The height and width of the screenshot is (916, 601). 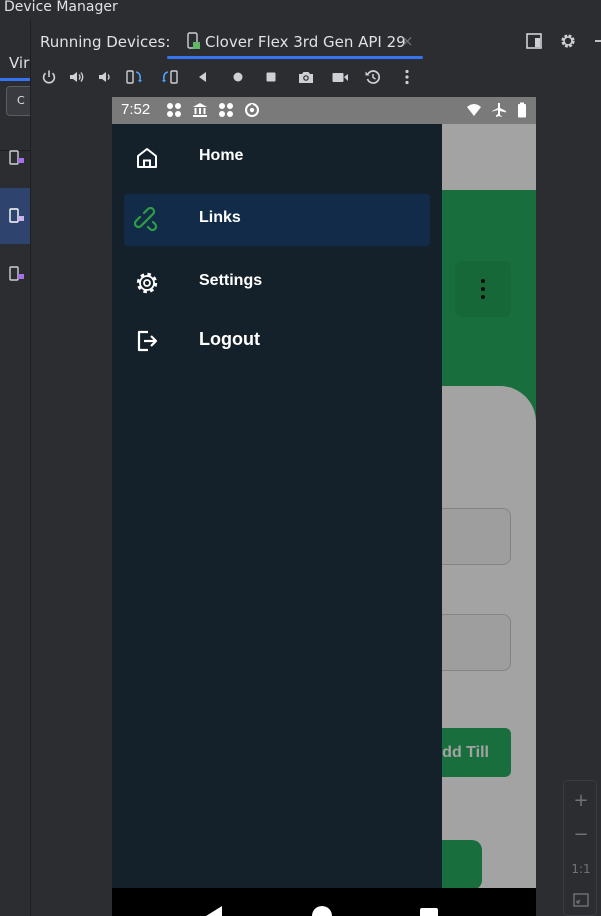 I want to click on device-tab-label: Clover Flex 3rd Gen API 29, so click(x=305, y=42).